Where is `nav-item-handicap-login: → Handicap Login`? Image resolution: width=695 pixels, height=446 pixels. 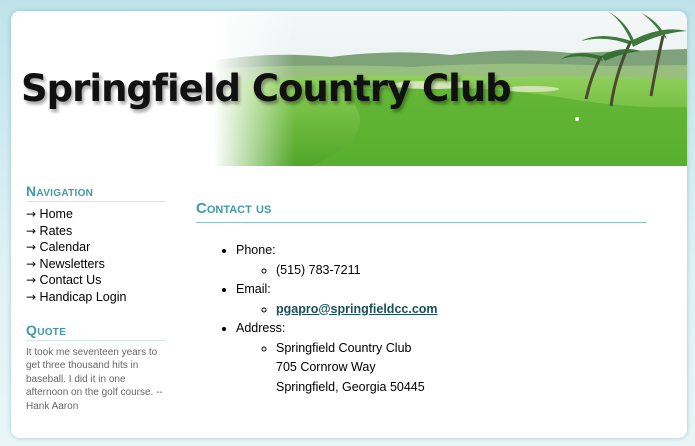 nav-item-handicap-login: → Handicap Login is located at coordinates (96, 297).